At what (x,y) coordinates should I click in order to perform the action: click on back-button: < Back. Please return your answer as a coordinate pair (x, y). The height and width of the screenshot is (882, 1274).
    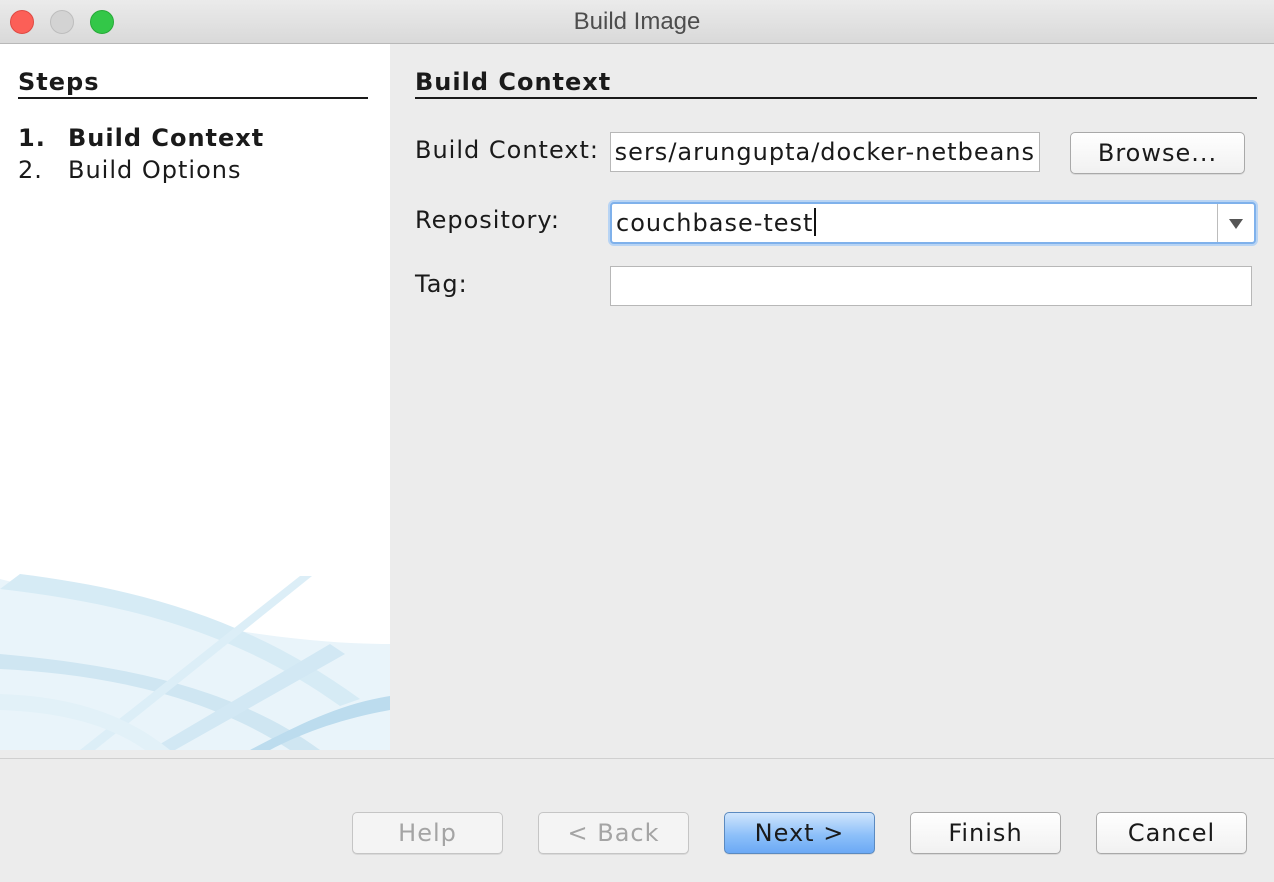
    Looking at the image, I should click on (613, 833).